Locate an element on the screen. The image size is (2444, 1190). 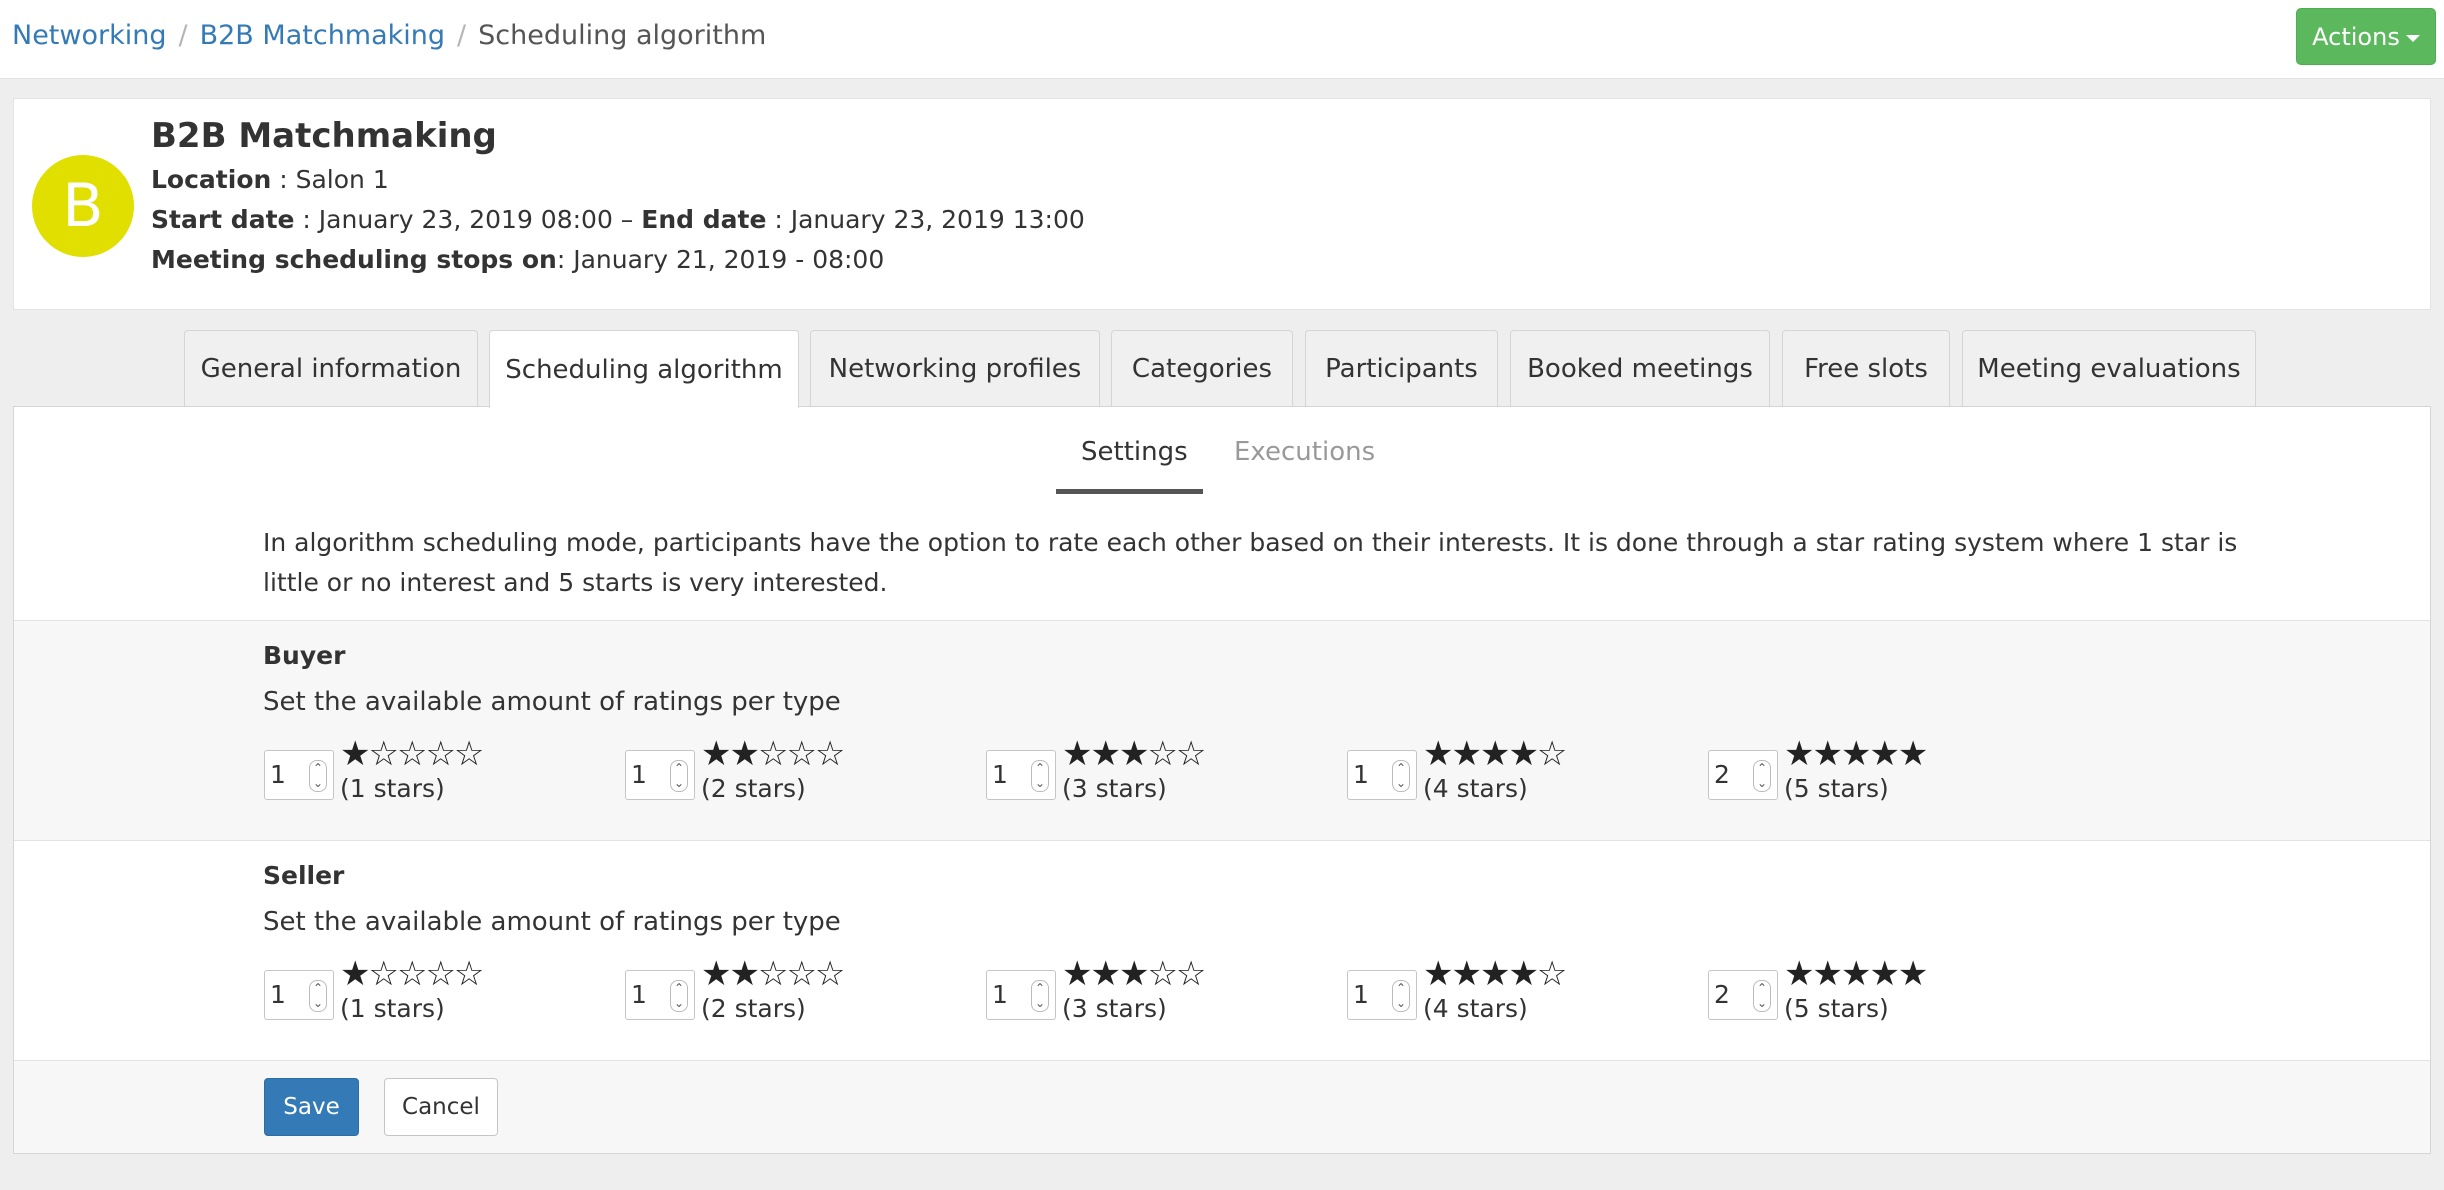
buyer-rating-1-quantity-stepper: 1 ⌃ ⌄ is located at coordinates (299, 775).